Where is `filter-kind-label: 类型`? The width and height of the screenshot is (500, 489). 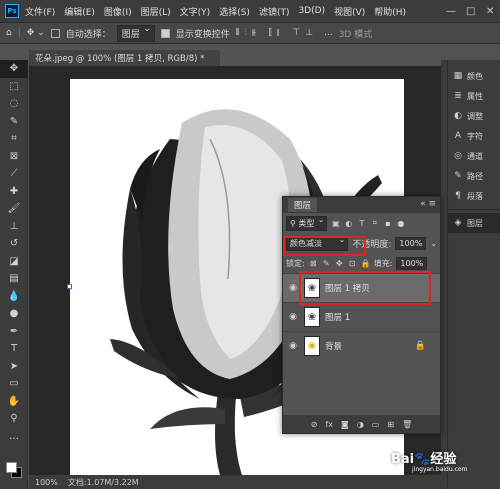
filter-kind-label: 类型 is located at coordinates (306, 223).